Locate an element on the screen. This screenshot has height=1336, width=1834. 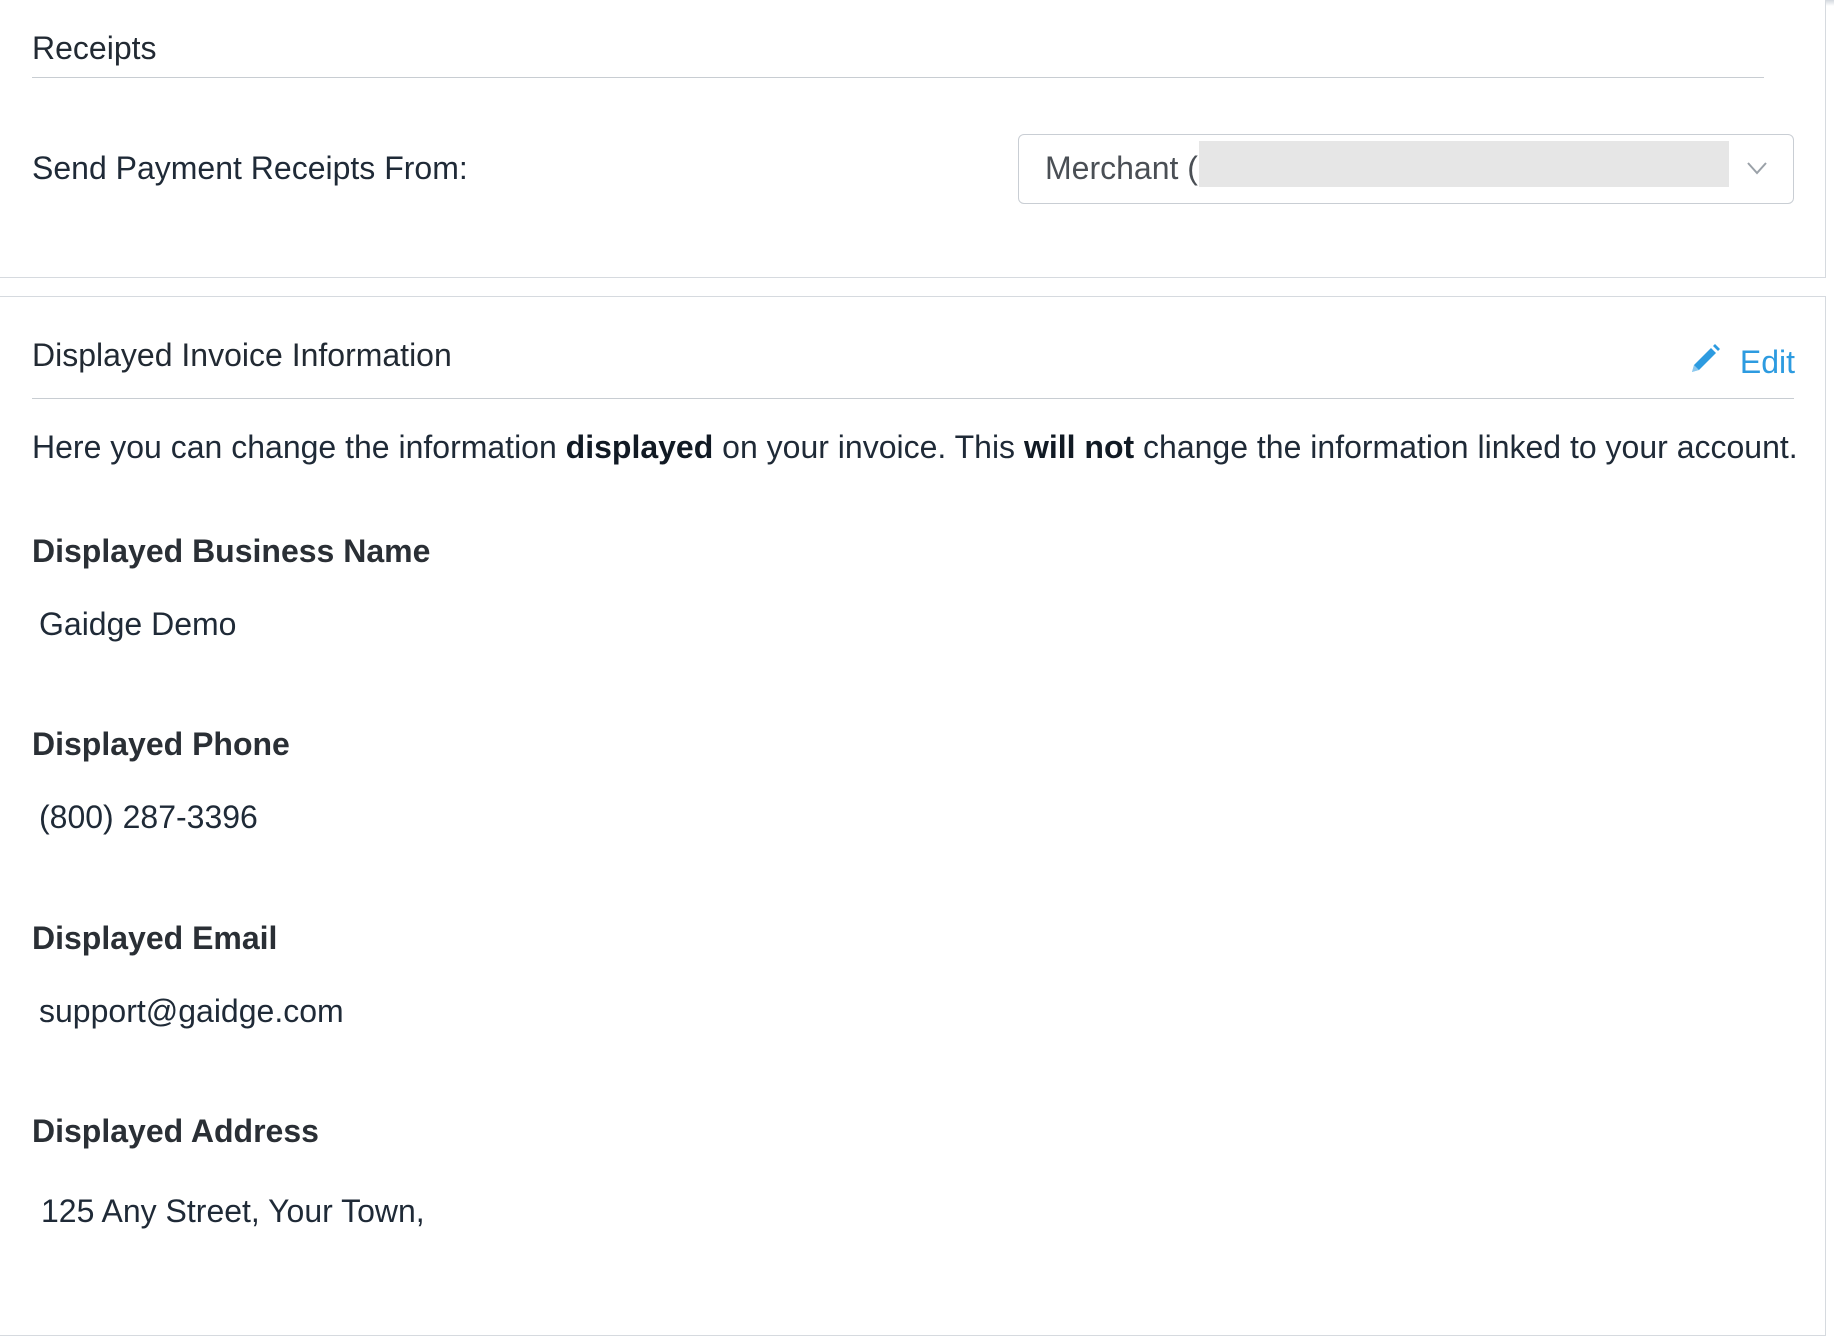
business-name-value: Gaidge Demo is located at coordinates (138, 624).